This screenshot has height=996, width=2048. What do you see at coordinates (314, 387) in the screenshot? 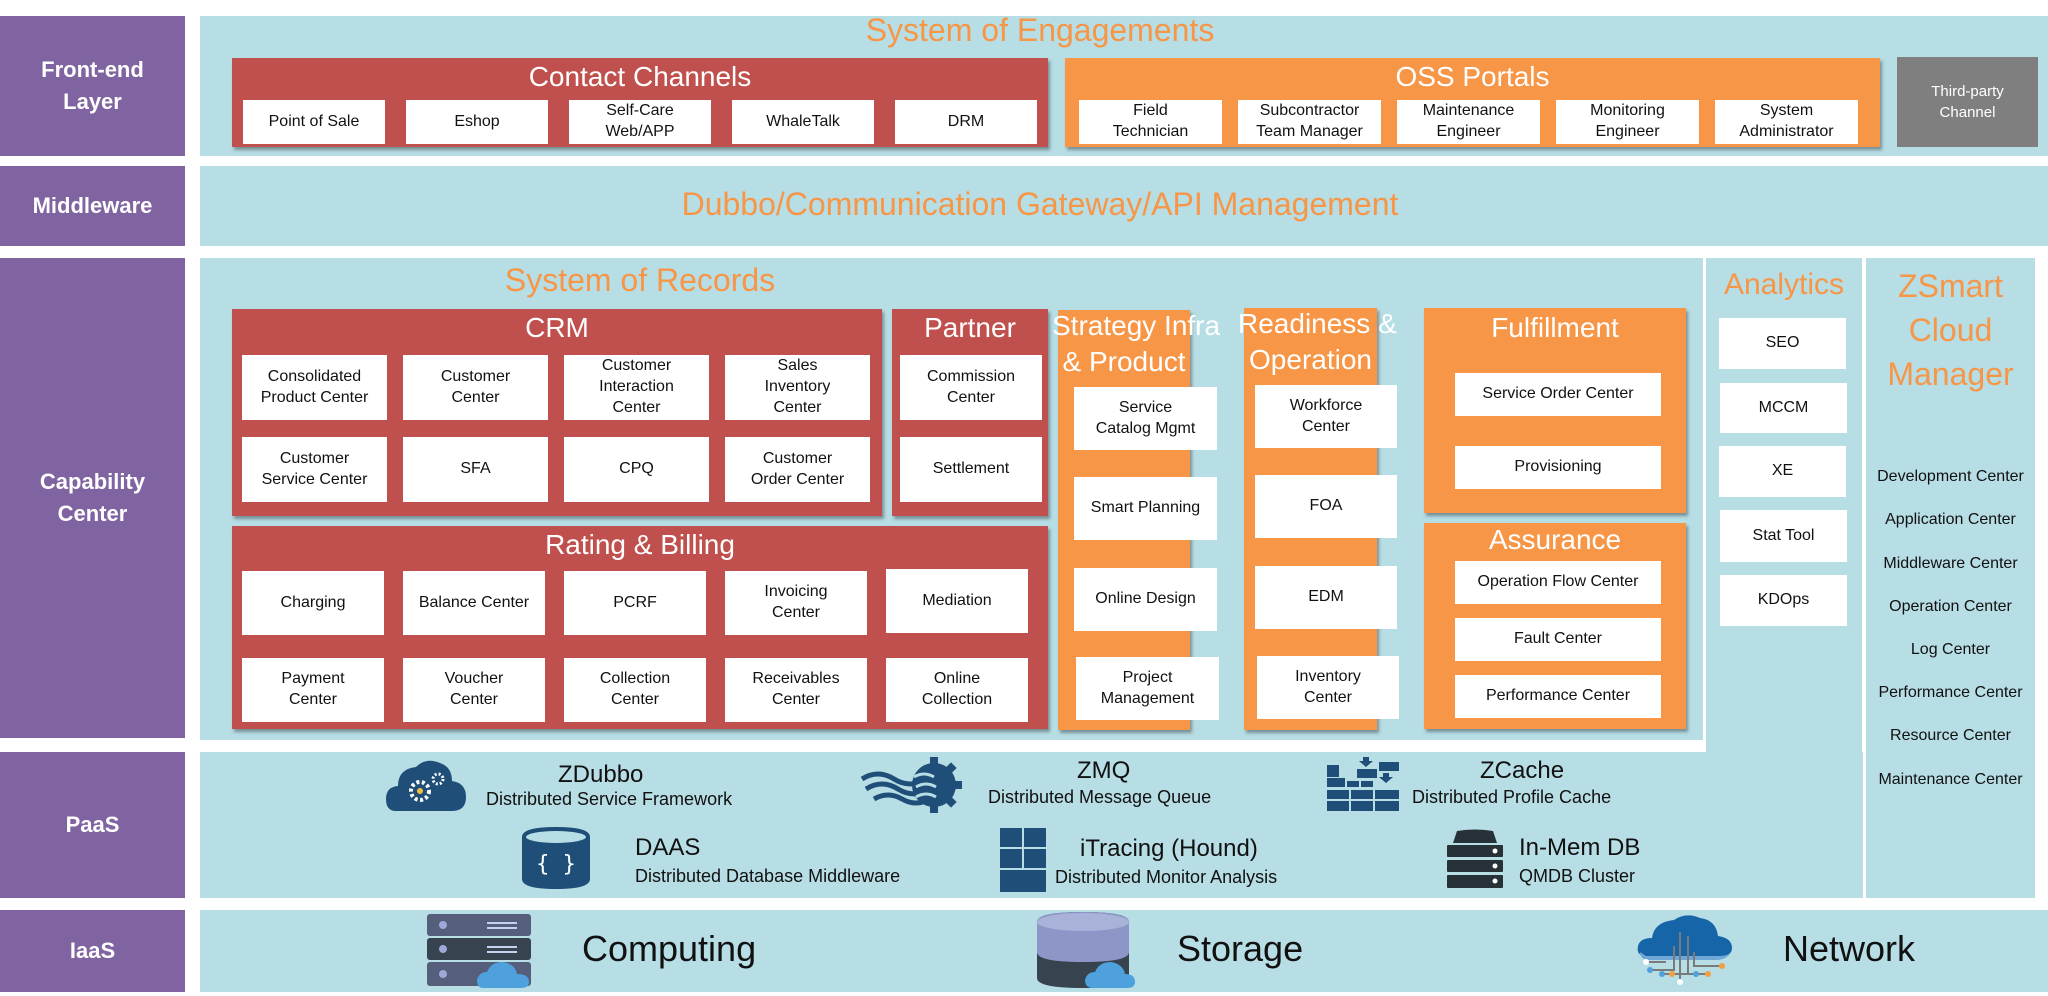
I see `crm-item: Consolidated Product Center` at bounding box center [314, 387].